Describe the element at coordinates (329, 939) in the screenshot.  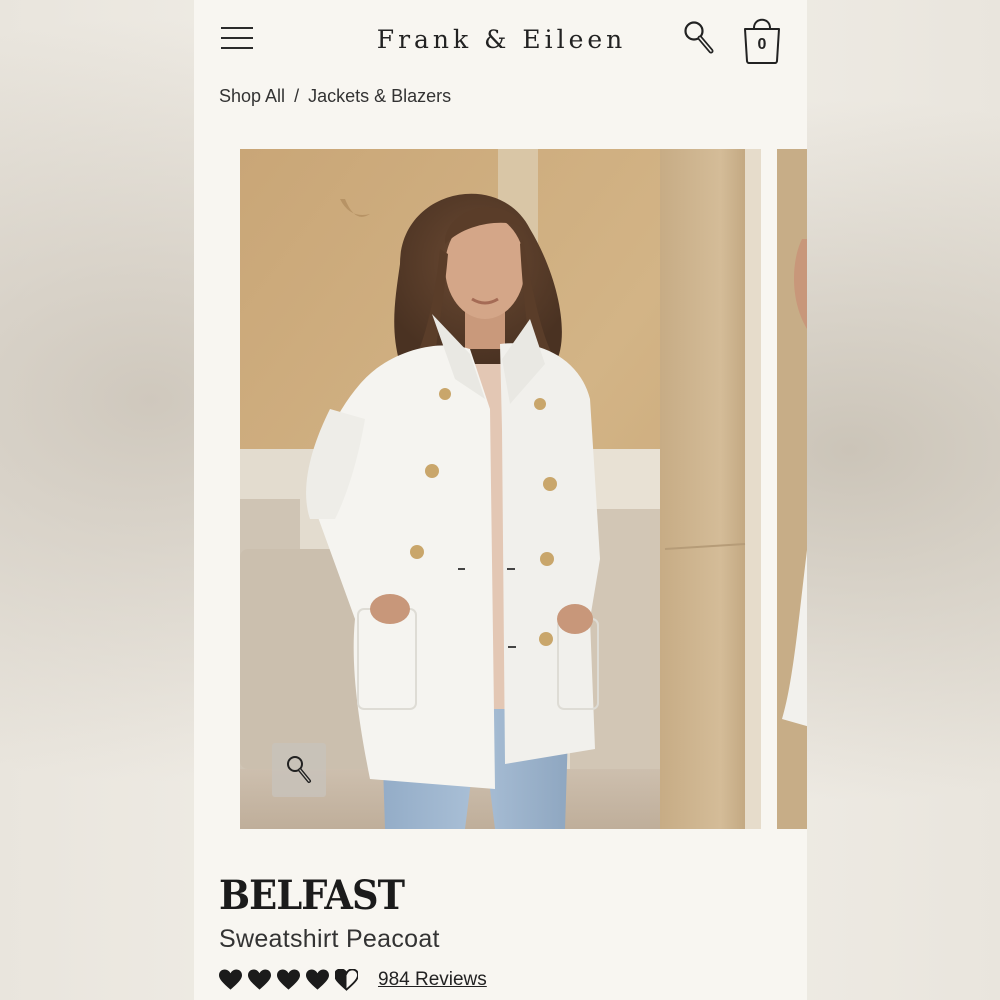
I see `product-subtitle: Sweatshirt Peacoat` at that location.